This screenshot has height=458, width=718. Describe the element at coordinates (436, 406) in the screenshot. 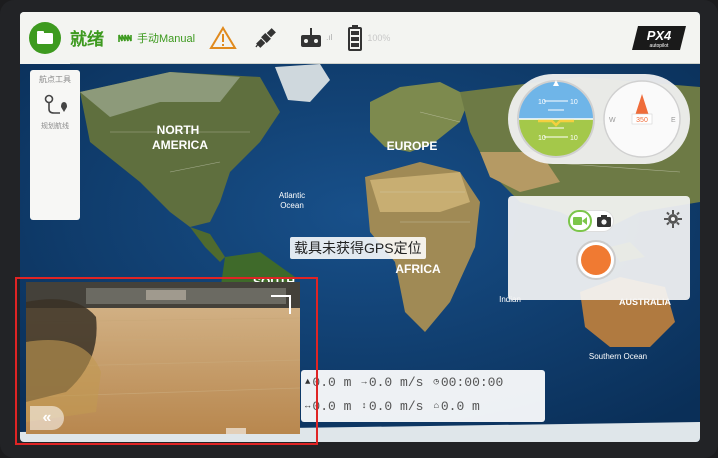

I see `home-icon: ⌂` at that location.